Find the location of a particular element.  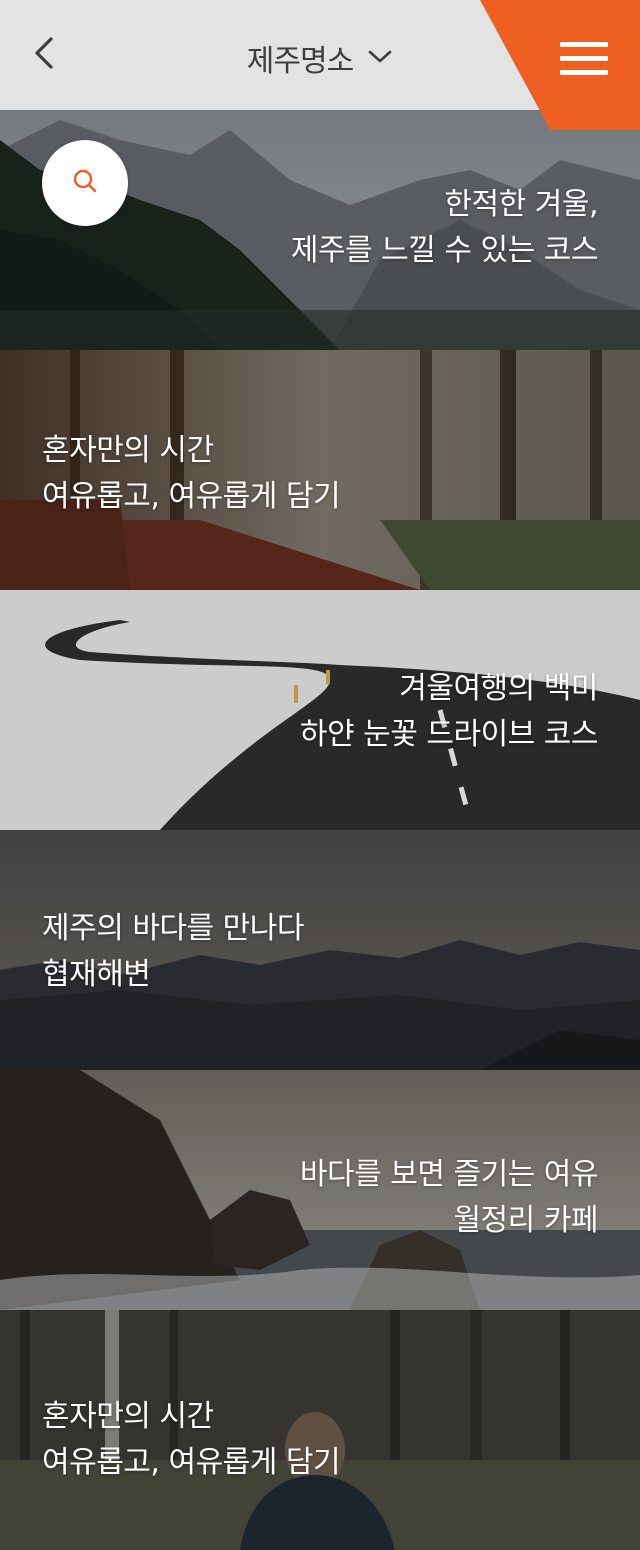

search-button is located at coordinates (85, 183).